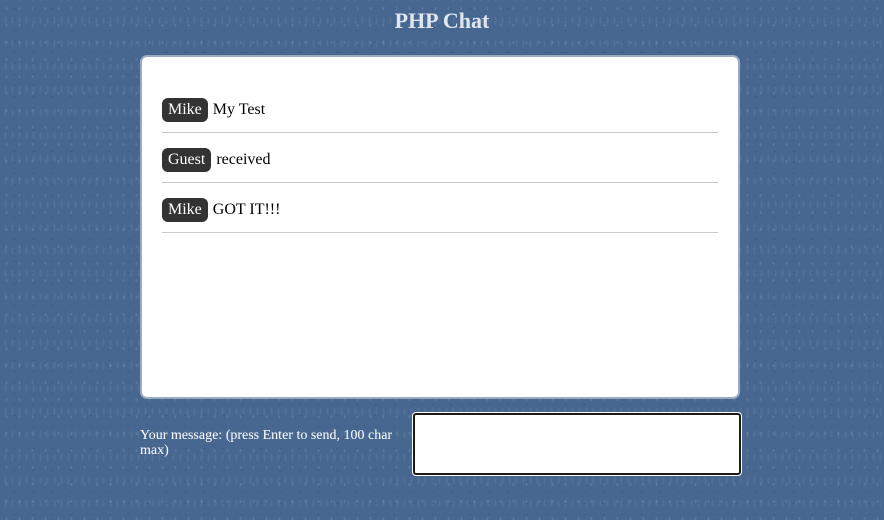 This screenshot has width=884, height=520. I want to click on chat-message: Guest received, so click(440, 165).